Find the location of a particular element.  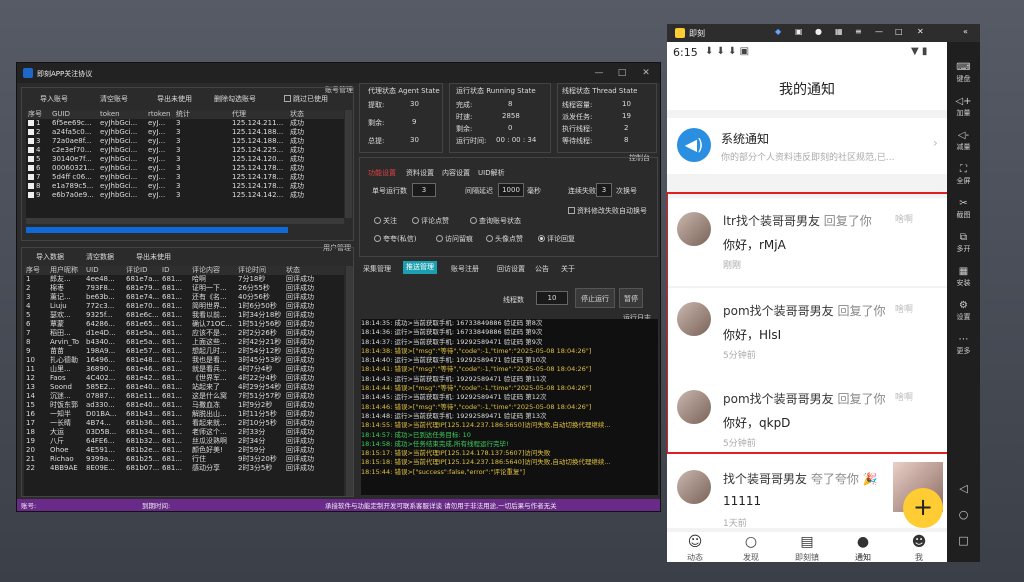

add-fab-button: + is located at coordinates (923, 508).